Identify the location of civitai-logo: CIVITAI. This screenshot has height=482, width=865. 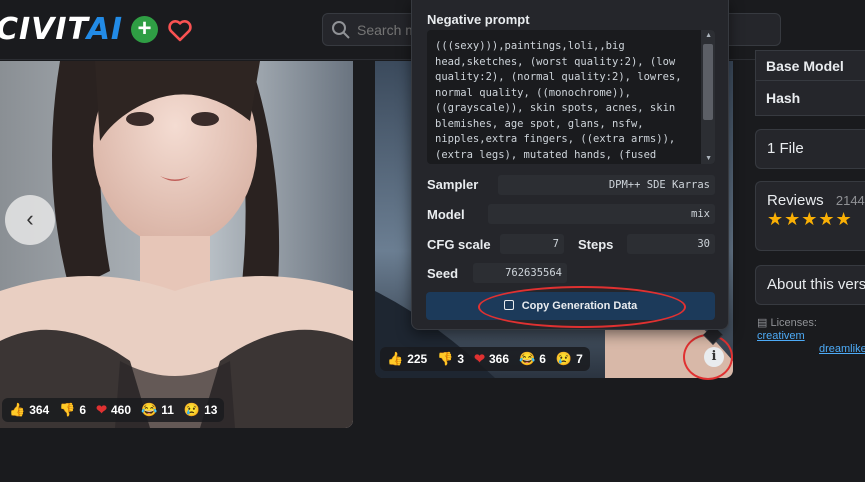
(61, 29).